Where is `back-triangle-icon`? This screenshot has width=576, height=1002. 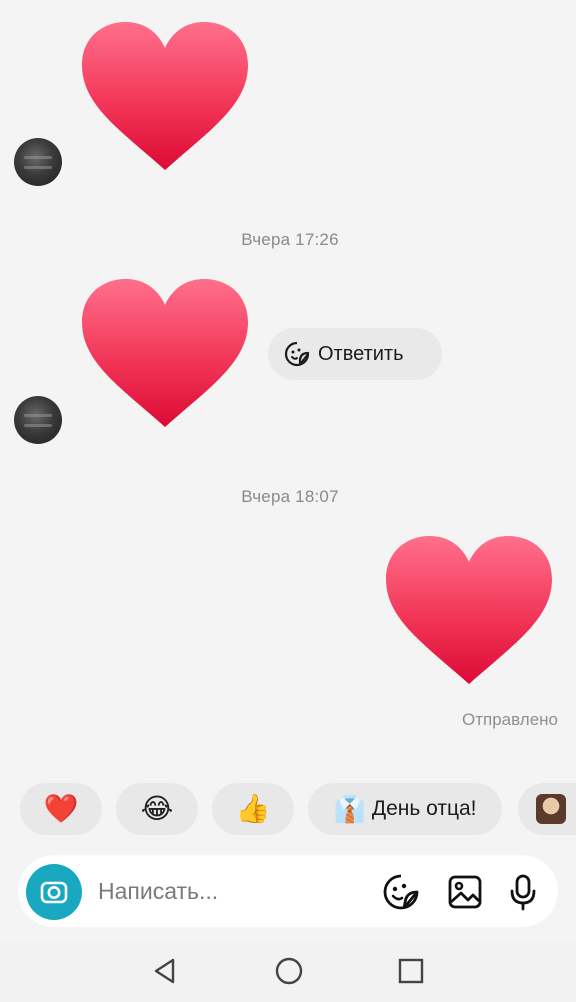 back-triangle-icon is located at coordinates (164, 971).